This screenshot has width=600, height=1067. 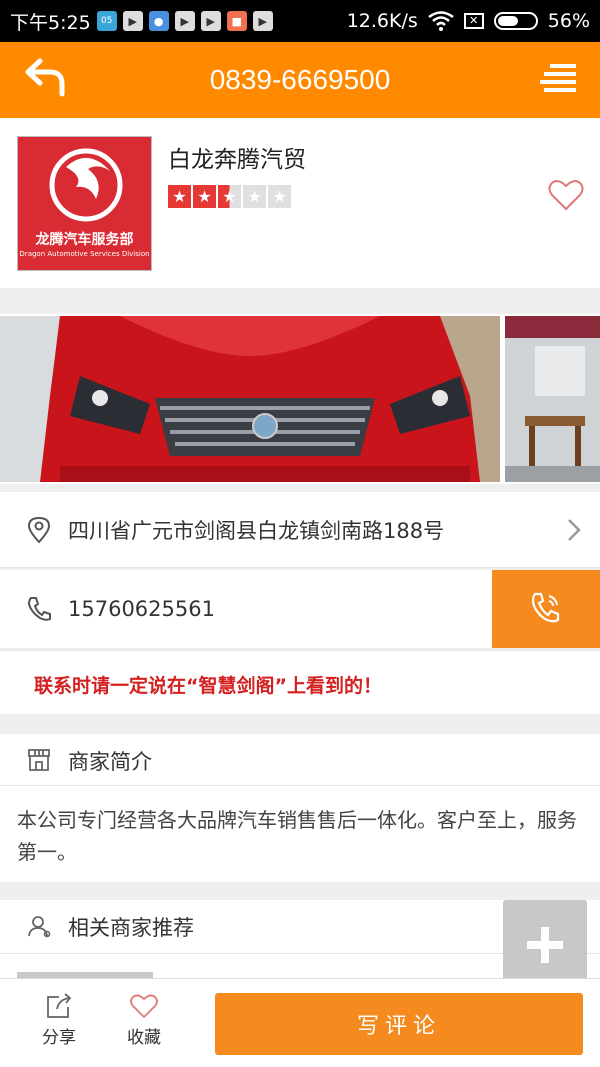 What do you see at coordinates (236, 21) in the screenshot?
I see `notification-app-icon: ■` at bounding box center [236, 21].